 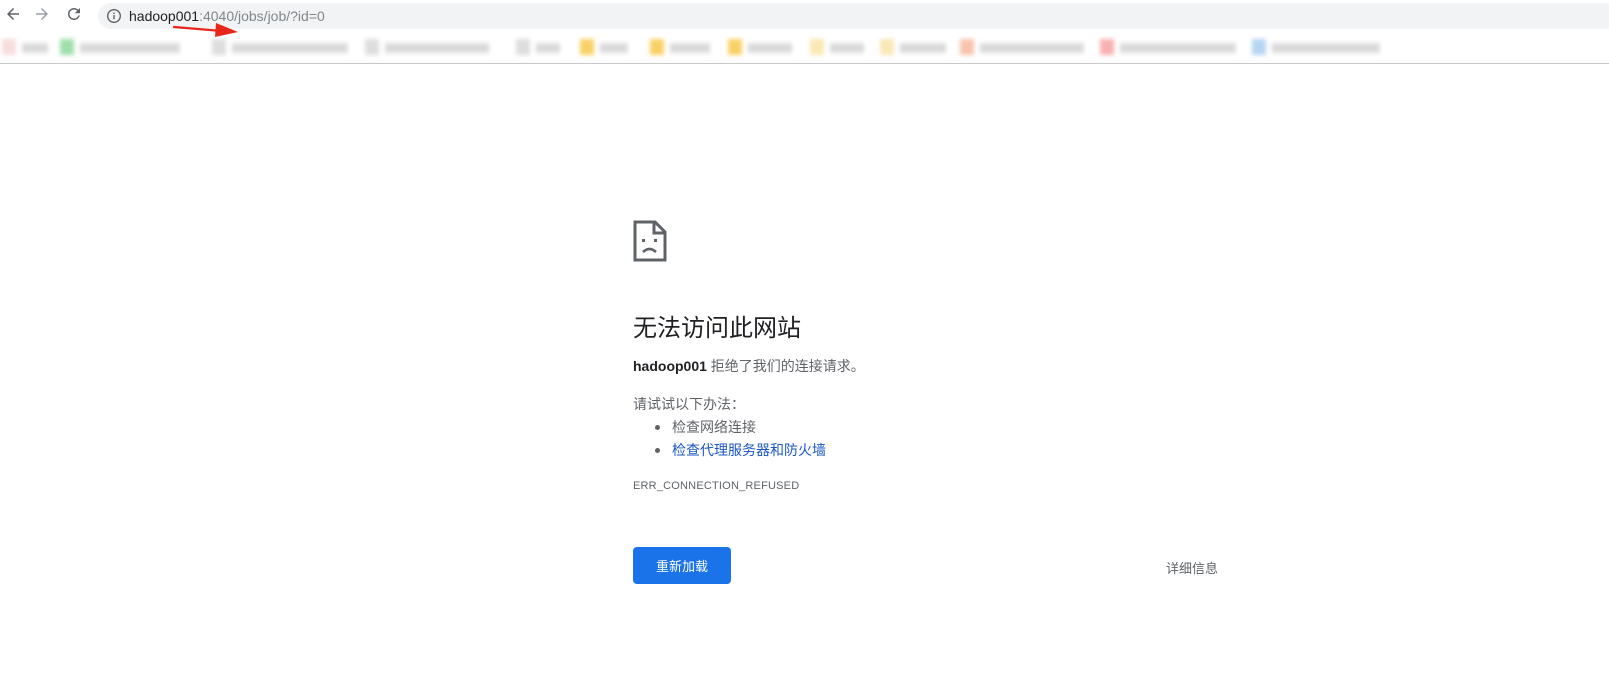 I want to click on arrow-left-icon, so click(x=13, y=16).